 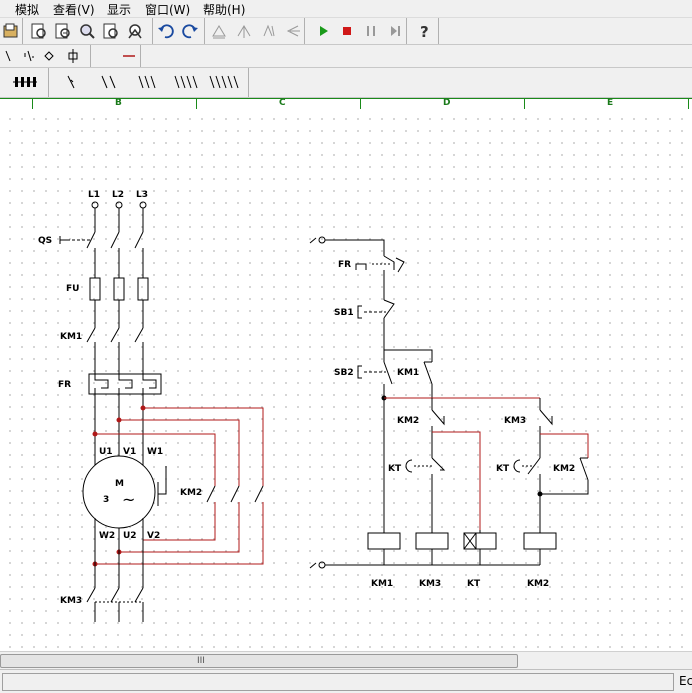 I want to click on terminal-v1-label: V1, so click(x=129, y=452).